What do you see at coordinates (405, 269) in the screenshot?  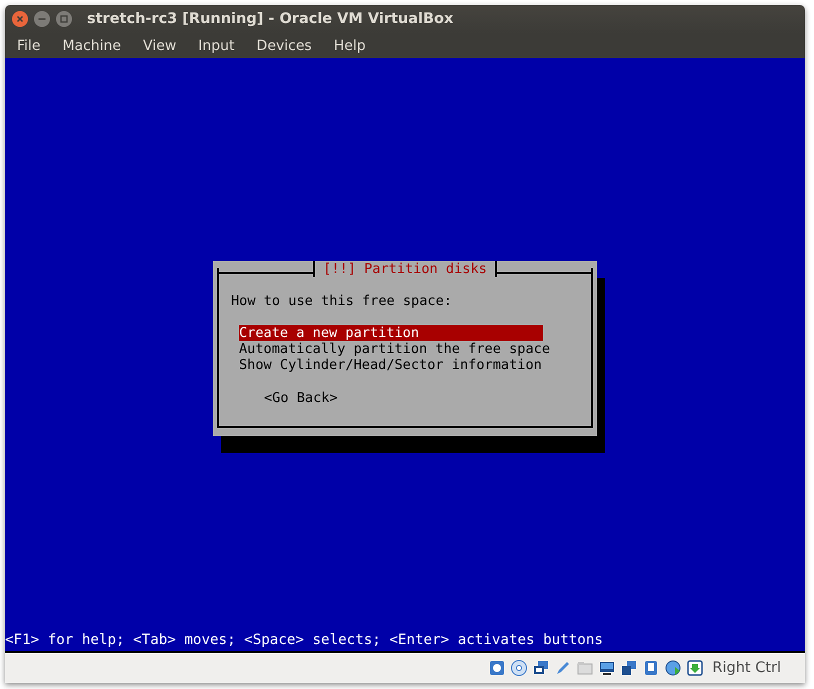 I see `dialog-title: [!!] Partition disks` at bounding box center [405, 269].